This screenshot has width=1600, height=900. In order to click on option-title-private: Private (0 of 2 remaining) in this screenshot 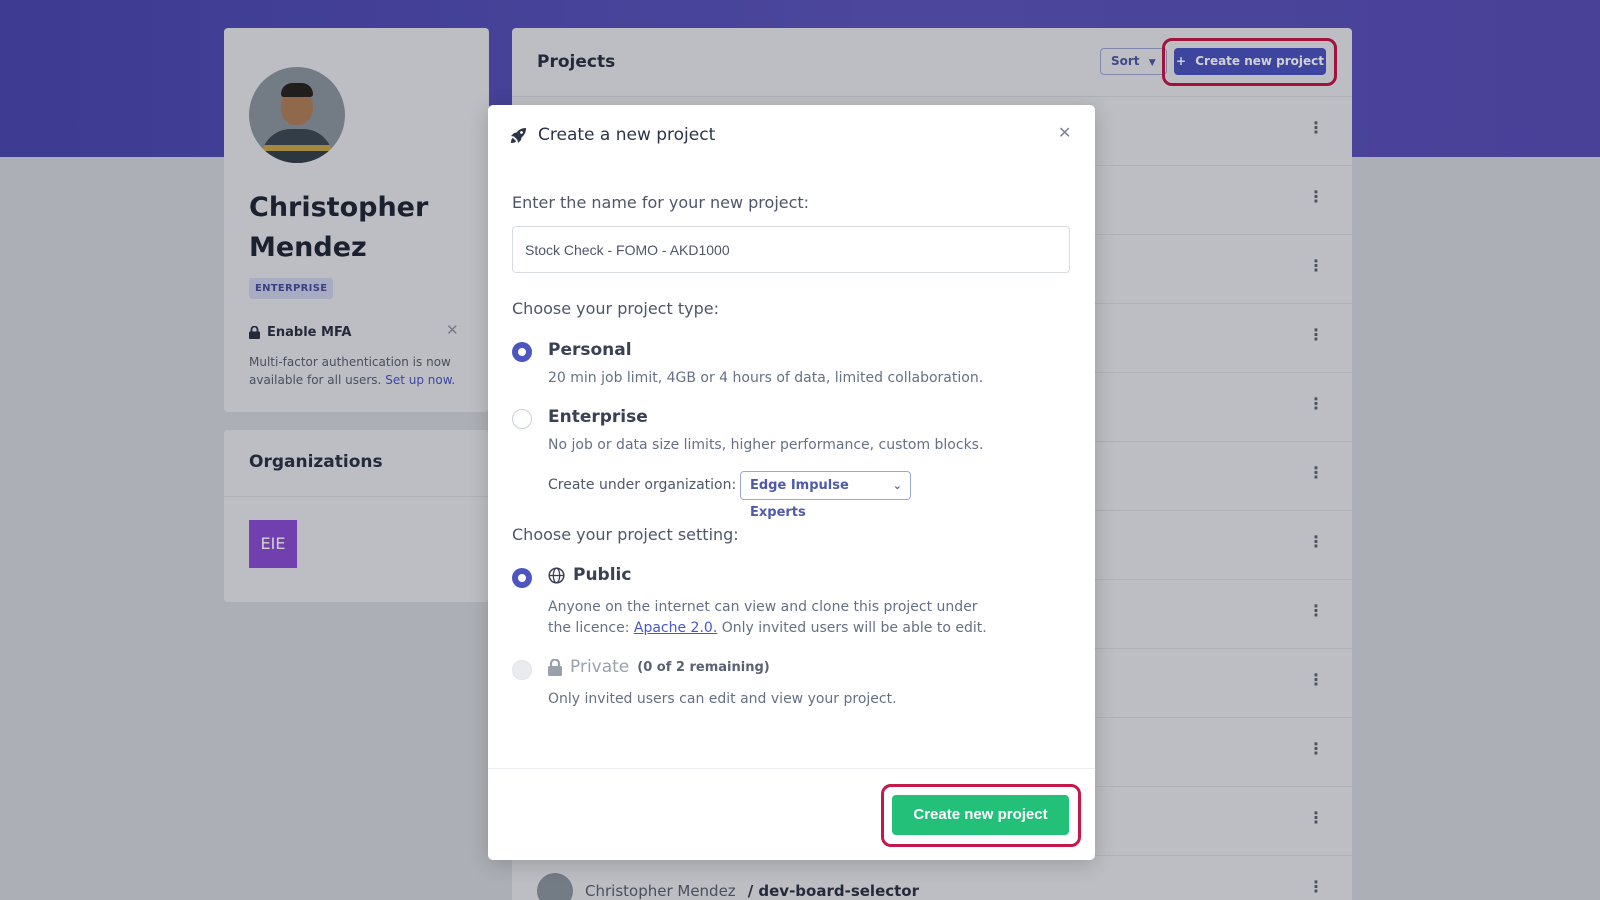, I will do `click(659, 667)`.